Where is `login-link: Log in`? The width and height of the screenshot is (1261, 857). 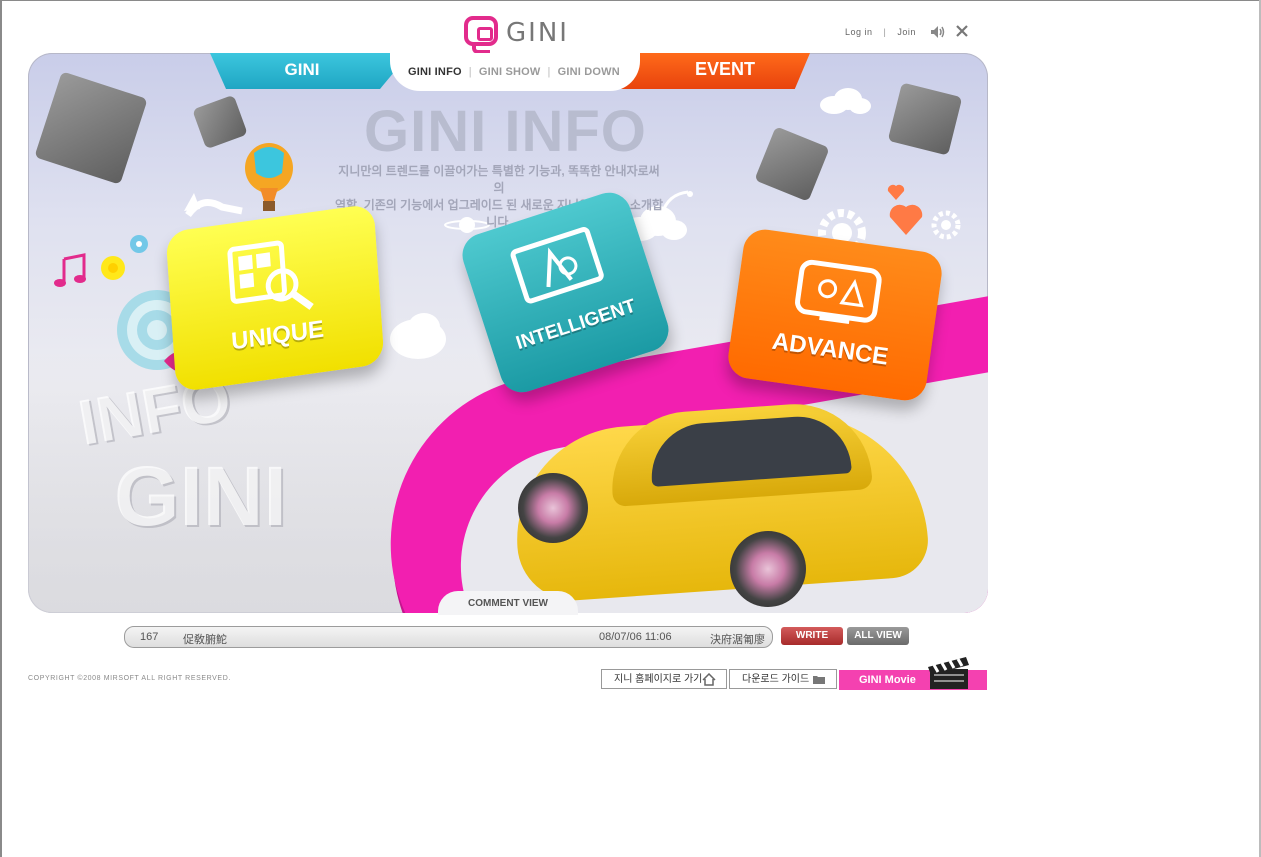 login-link: Log in is located at coordinates (859, 32).